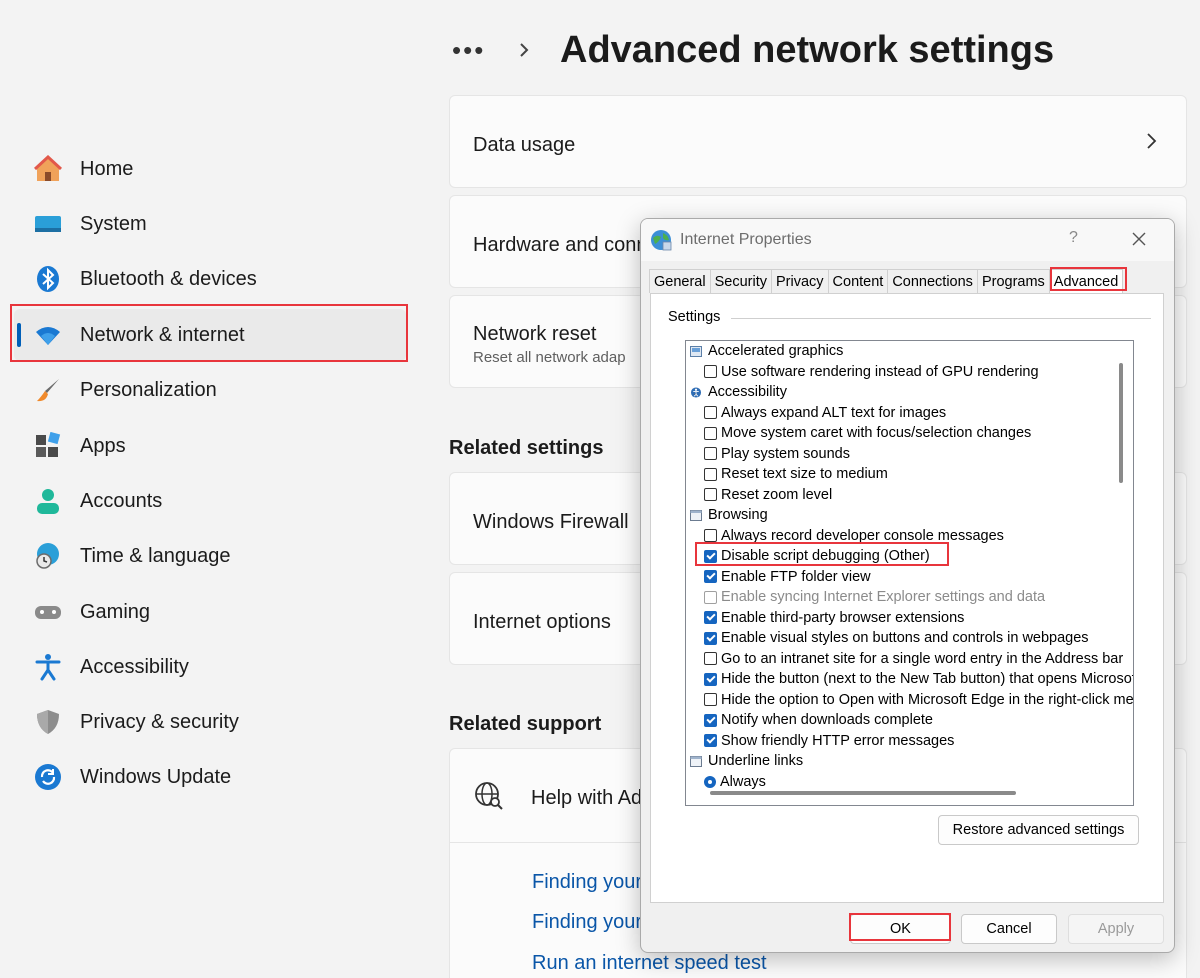 This screenshot has height=978, width=1200. Describe the element at coordinates (535, 334) in the screenshot. I see `card-title: Network reset` at that location.